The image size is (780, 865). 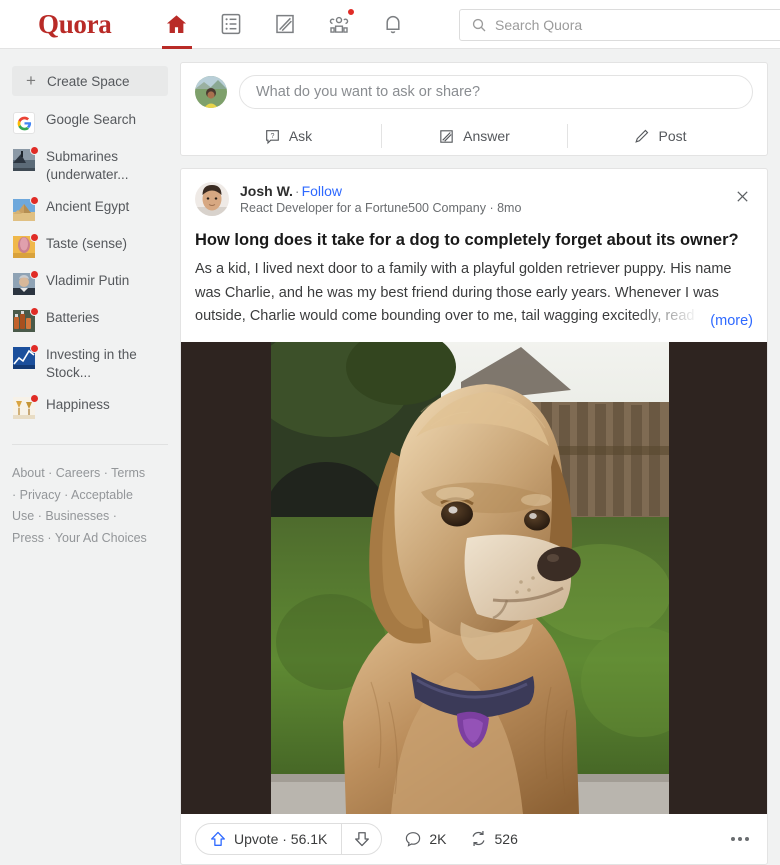 I want to click on sidebar-item-label: Happiness, so click(x=78, y=404).